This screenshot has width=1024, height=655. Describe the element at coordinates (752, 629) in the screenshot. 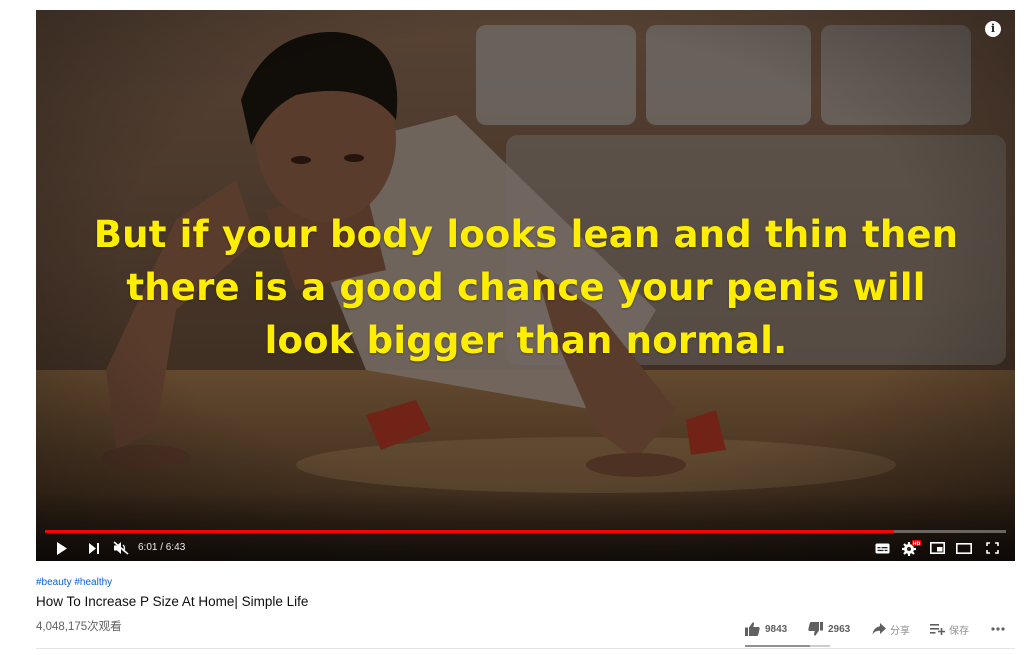

I see `thumb-up-icon` at that location.